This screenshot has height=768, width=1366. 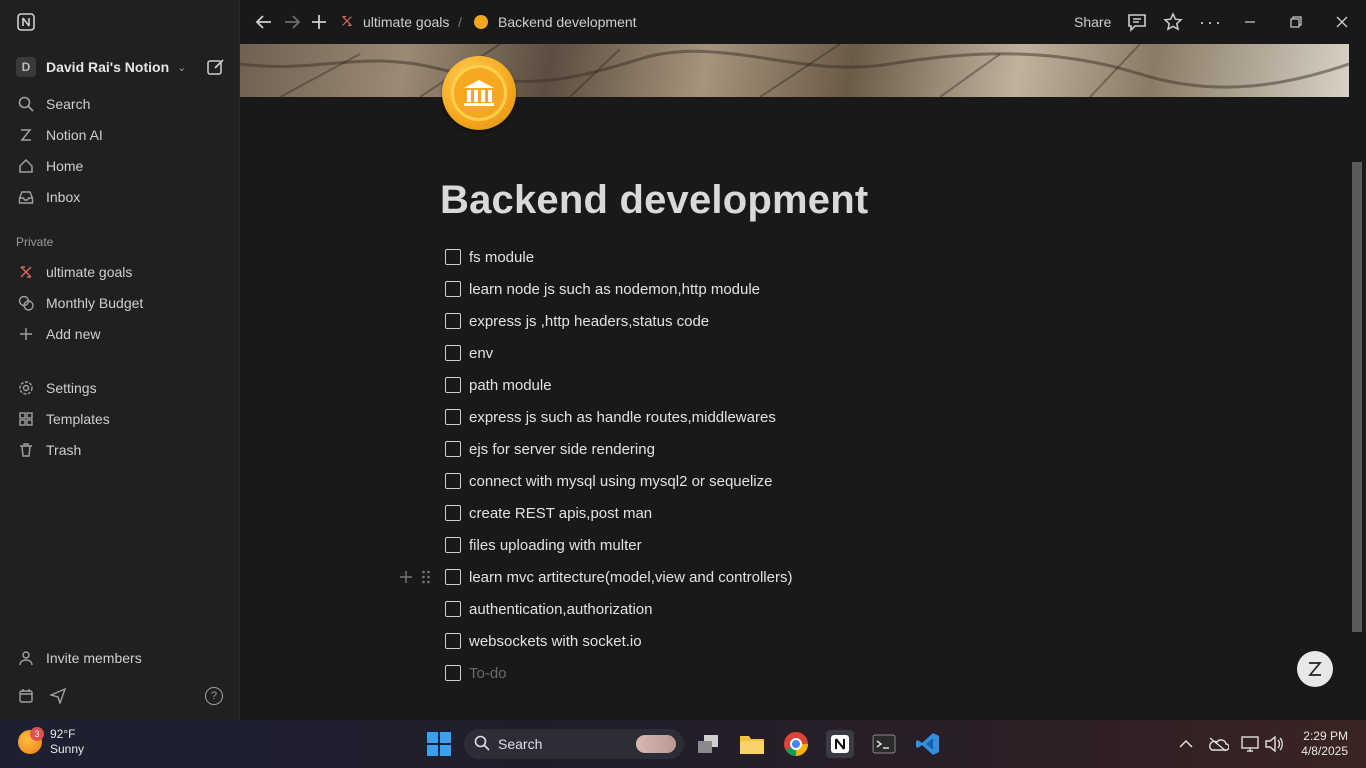 I want to click on add-block-plus-icon, so click(x=406, y=579).